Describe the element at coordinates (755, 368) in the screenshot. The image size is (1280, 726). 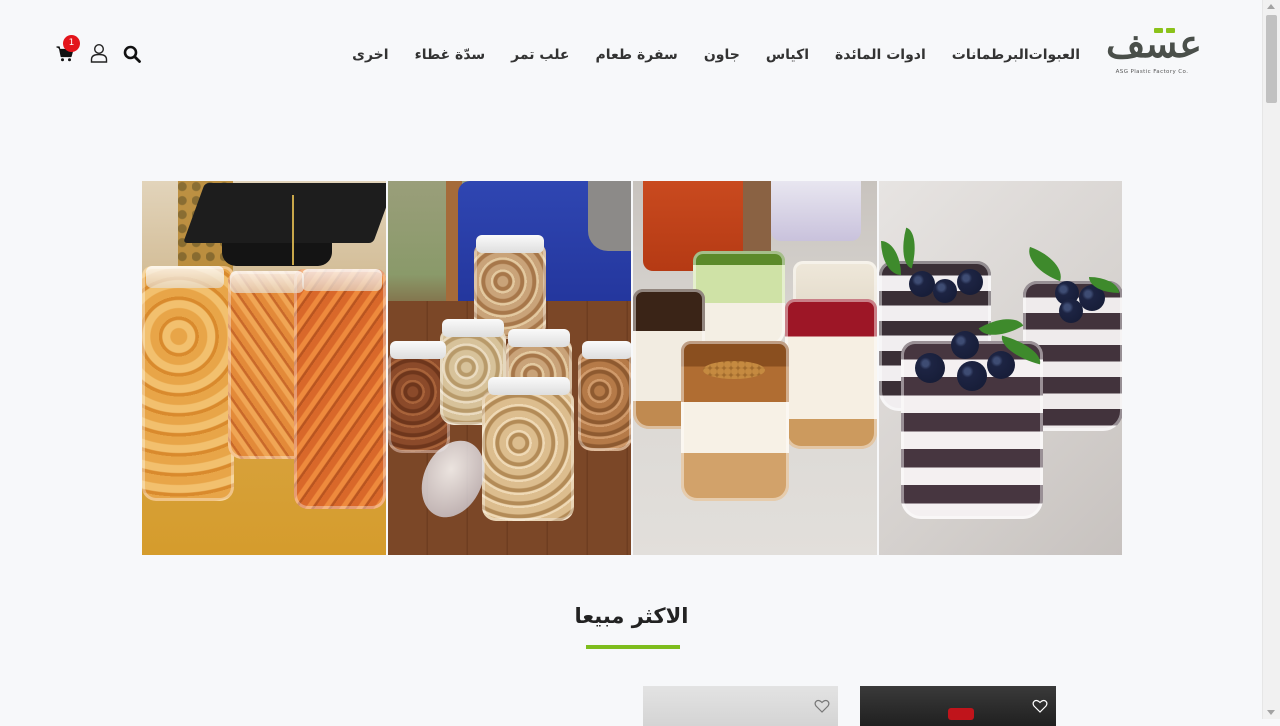
I see `hero-image-desserts` at that location.